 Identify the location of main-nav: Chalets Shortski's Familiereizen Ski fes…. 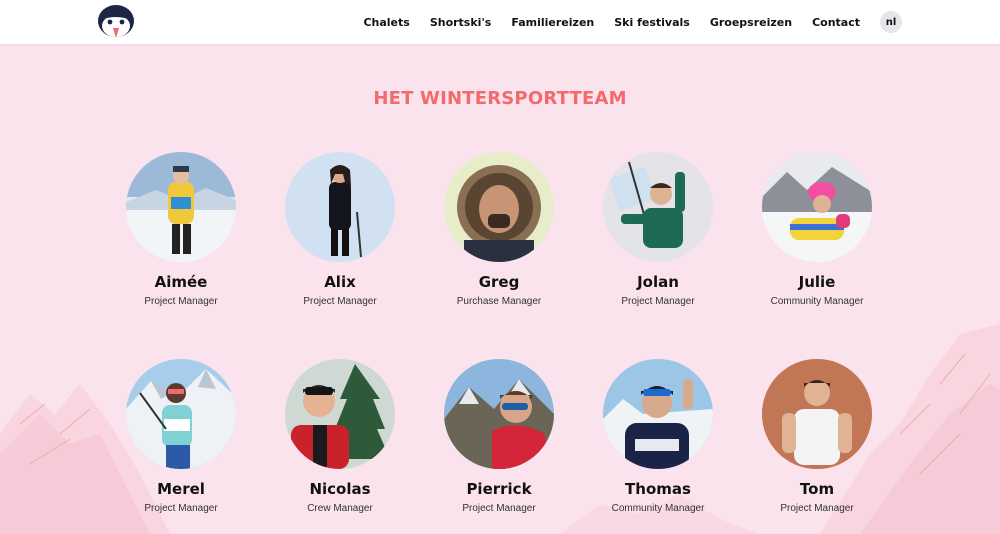
(622, 22).